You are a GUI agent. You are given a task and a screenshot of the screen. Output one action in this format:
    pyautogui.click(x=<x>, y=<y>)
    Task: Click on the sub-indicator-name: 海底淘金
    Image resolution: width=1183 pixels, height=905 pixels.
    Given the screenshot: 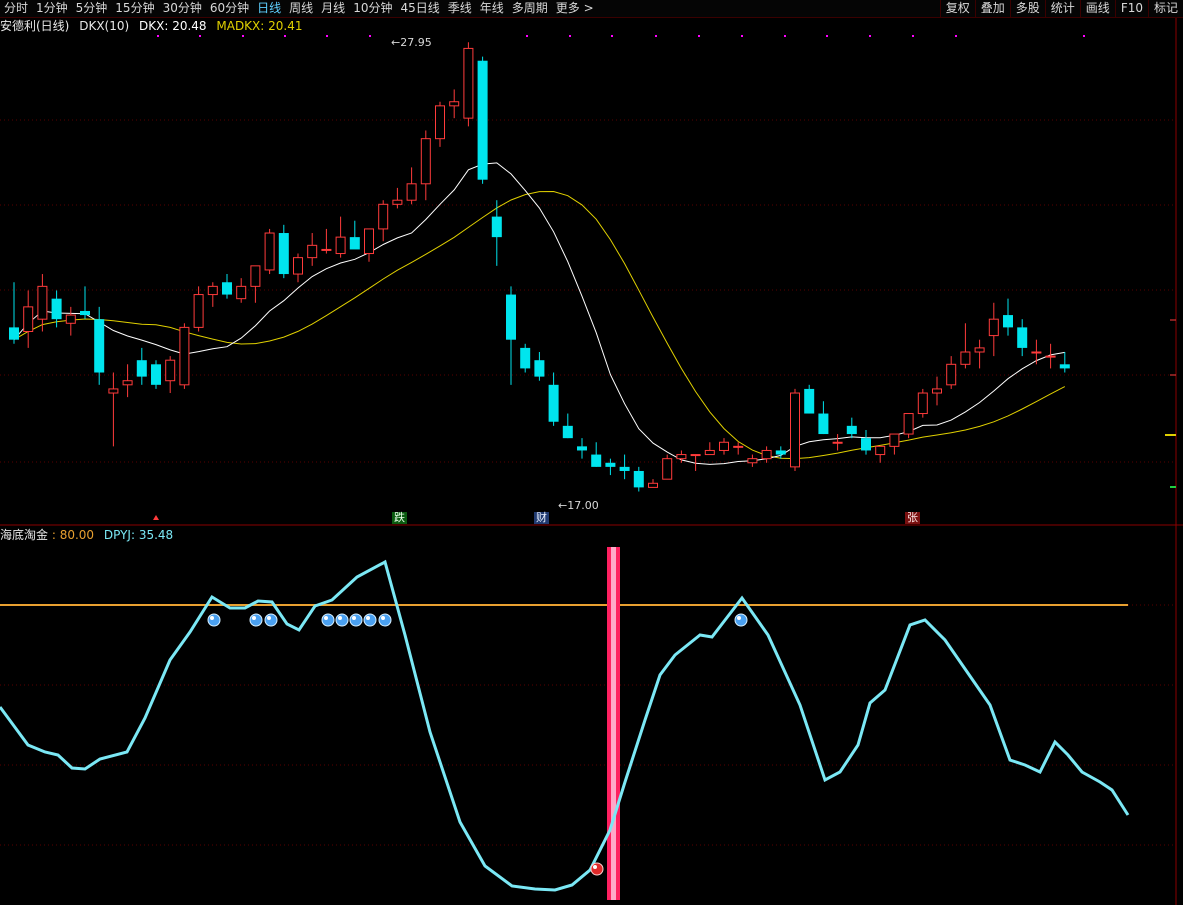 What is the action you would take?
    pyautogui.click(x=24, y=535)
    